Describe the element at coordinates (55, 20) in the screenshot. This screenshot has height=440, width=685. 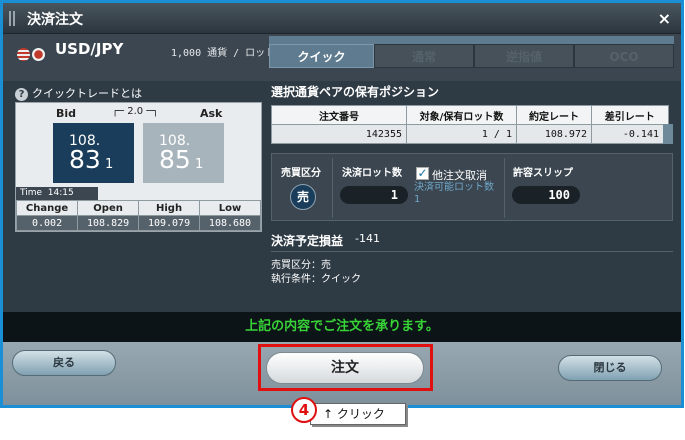
I see `dialog-title: 決済注文` at that location.